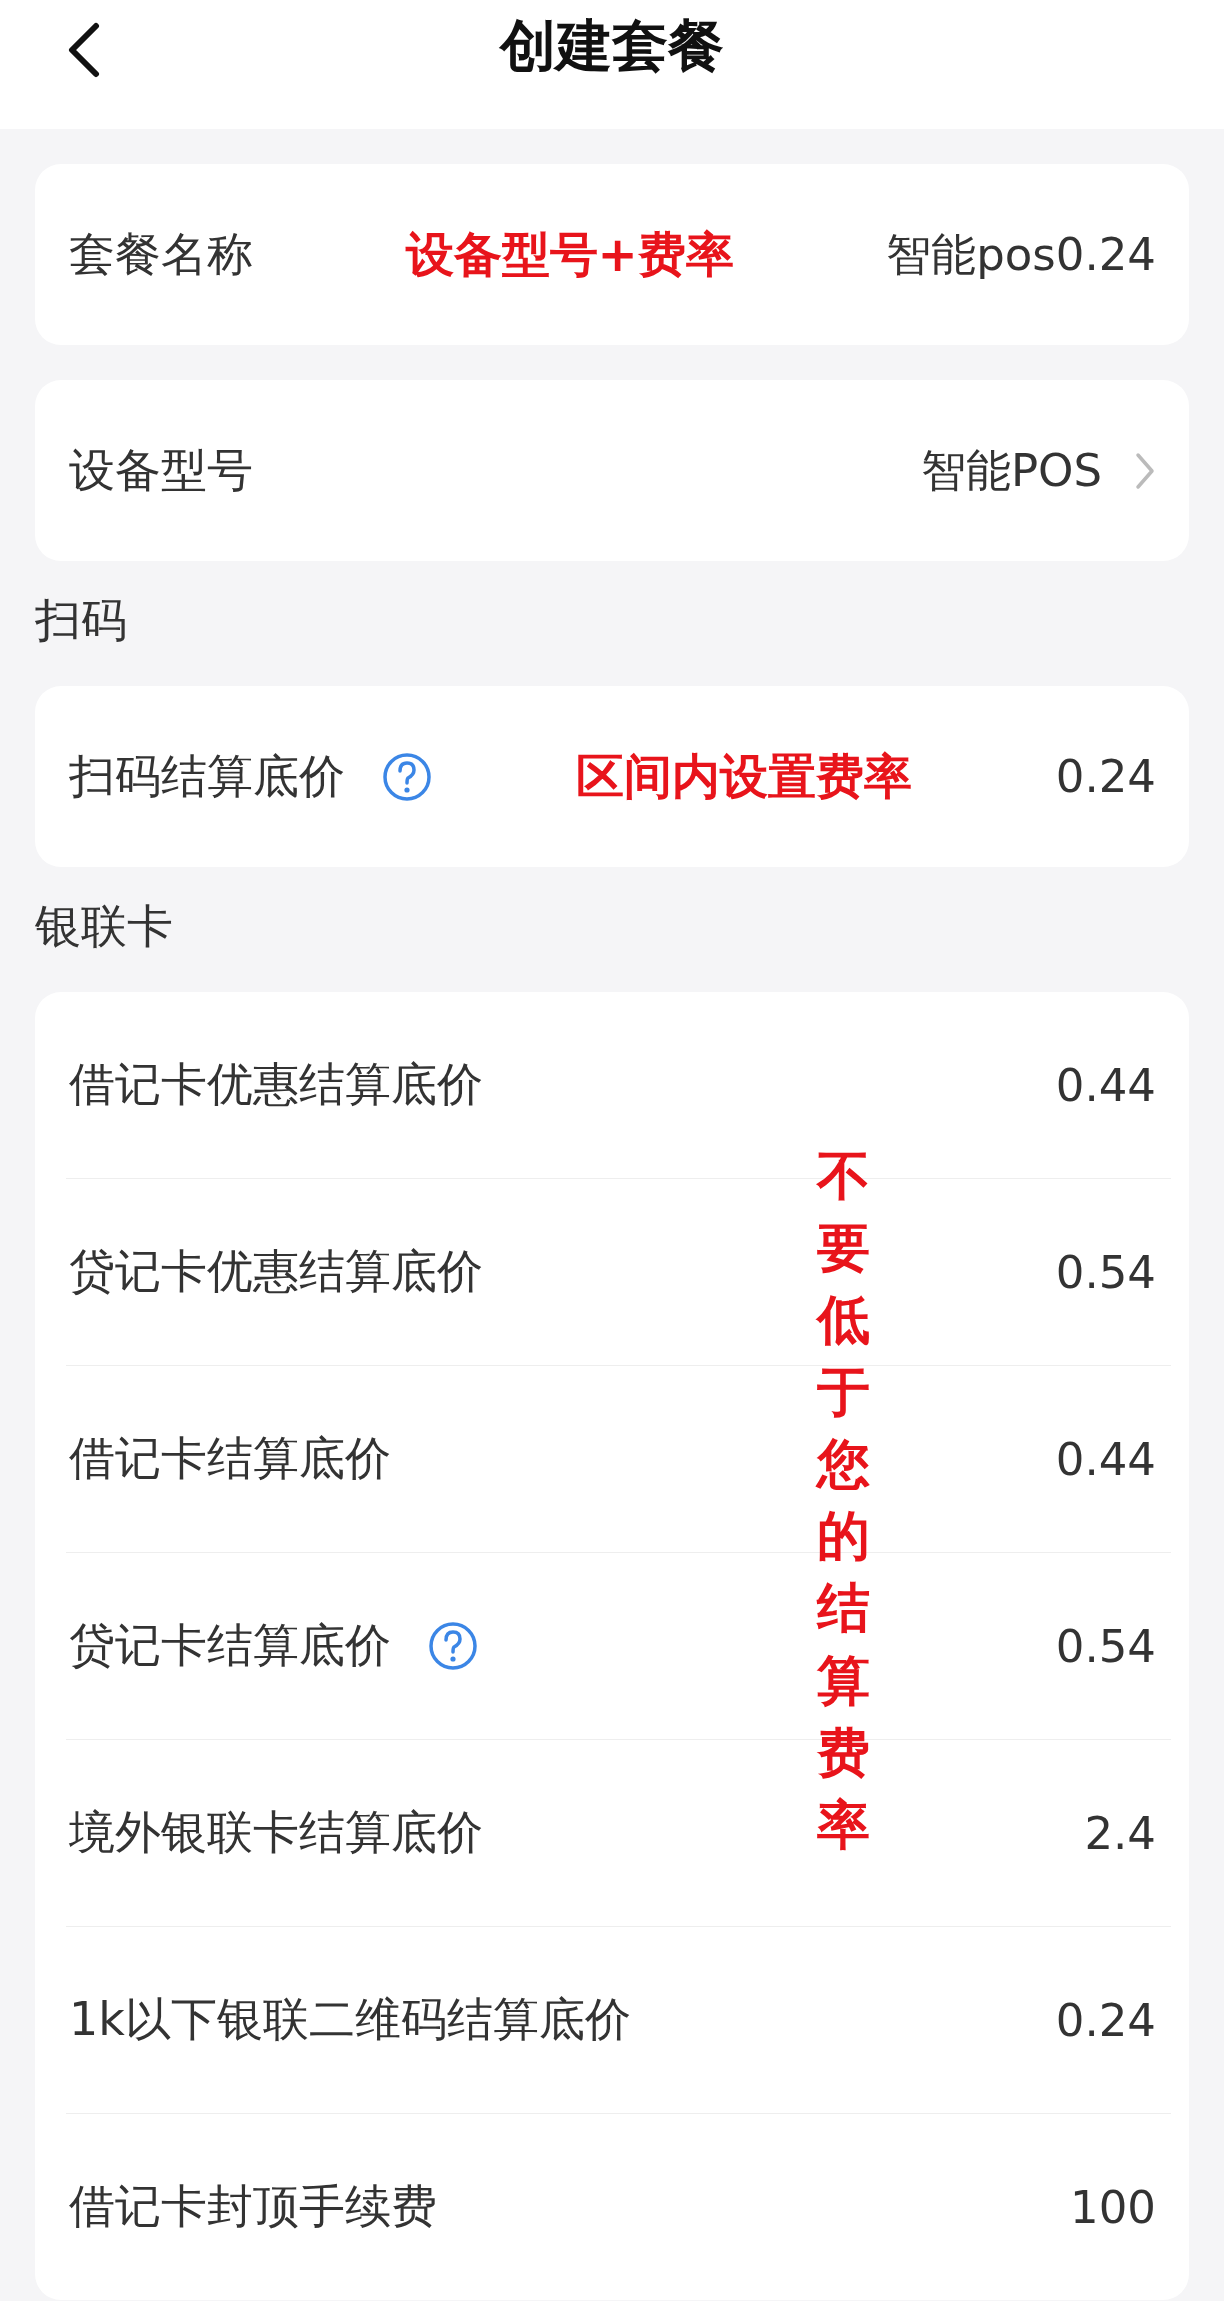  I want to click on field-label: 境外银联卡结算底价, so click(276, 1832).